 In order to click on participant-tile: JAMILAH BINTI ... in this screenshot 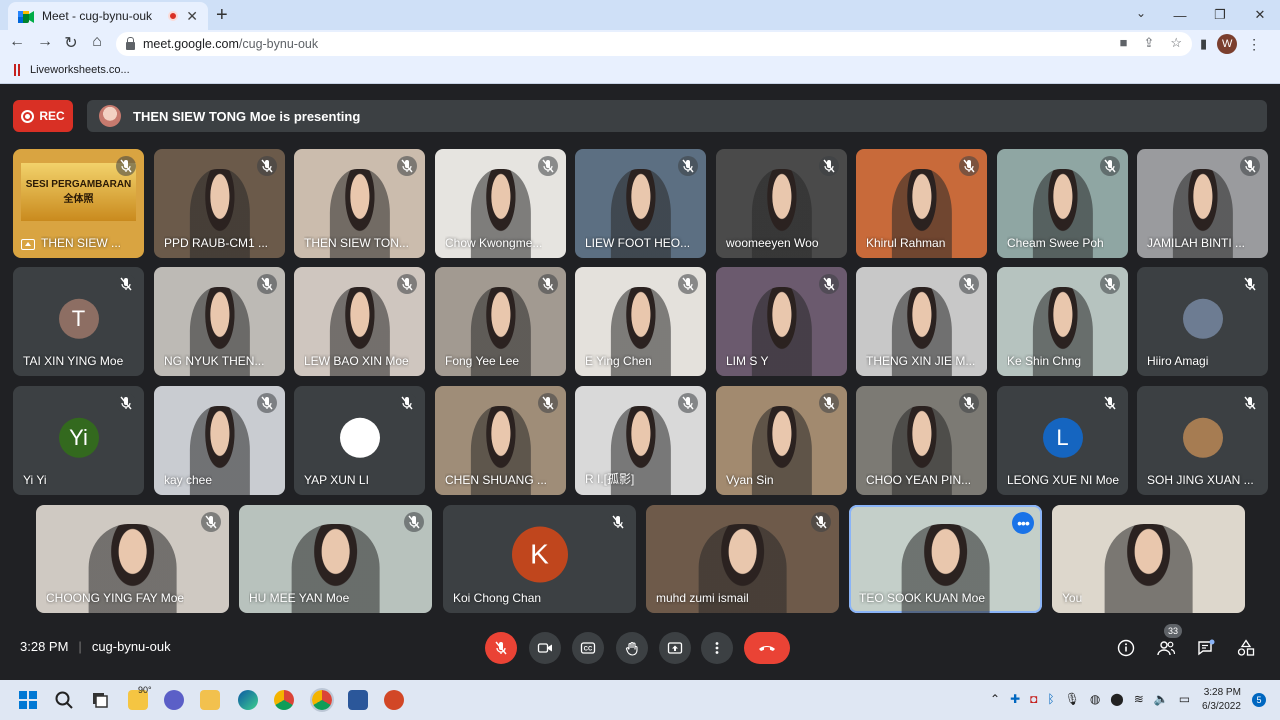, I will do `click(1202, 203)`.